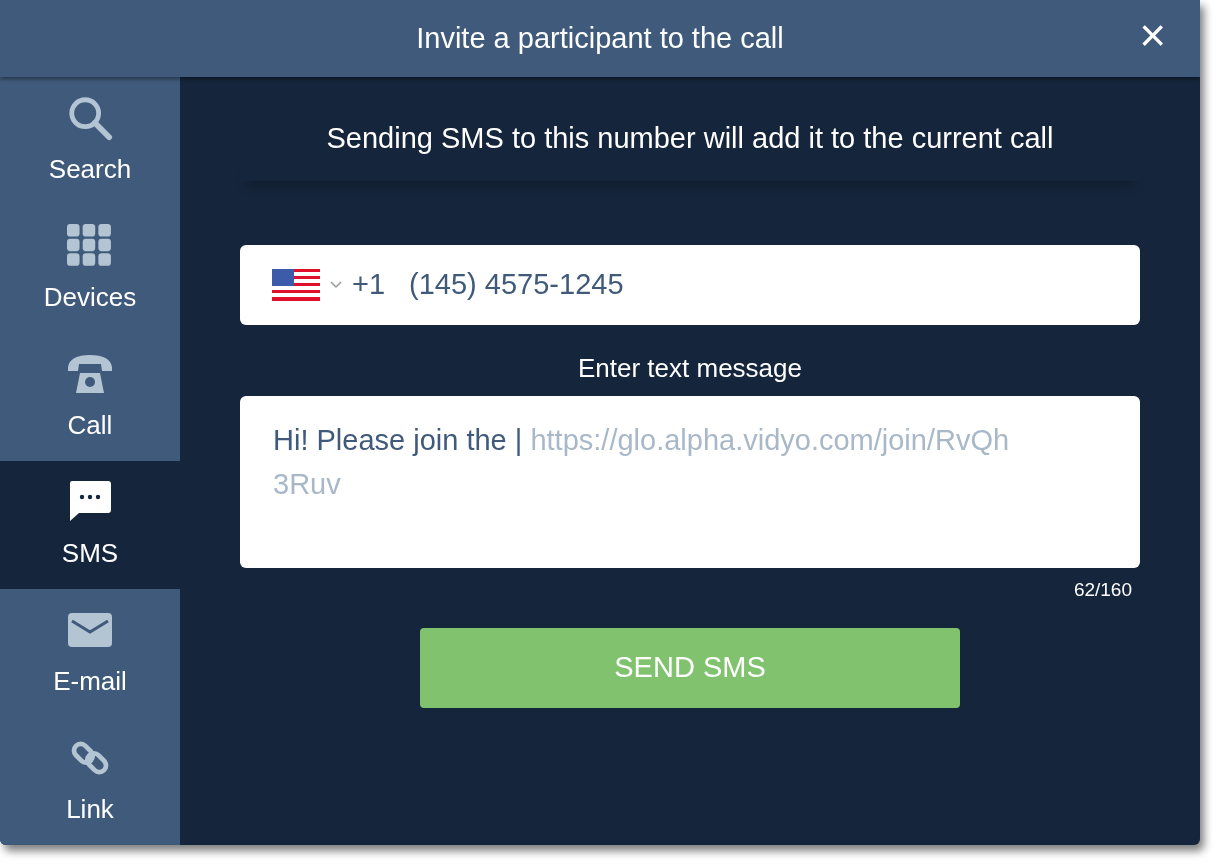 This screenshot has height=864, width=1219. What do you see at coordinates (1102, 589) in the screenshot?
I see `character-counter: 62/160` at bounding box center [1102, 589].